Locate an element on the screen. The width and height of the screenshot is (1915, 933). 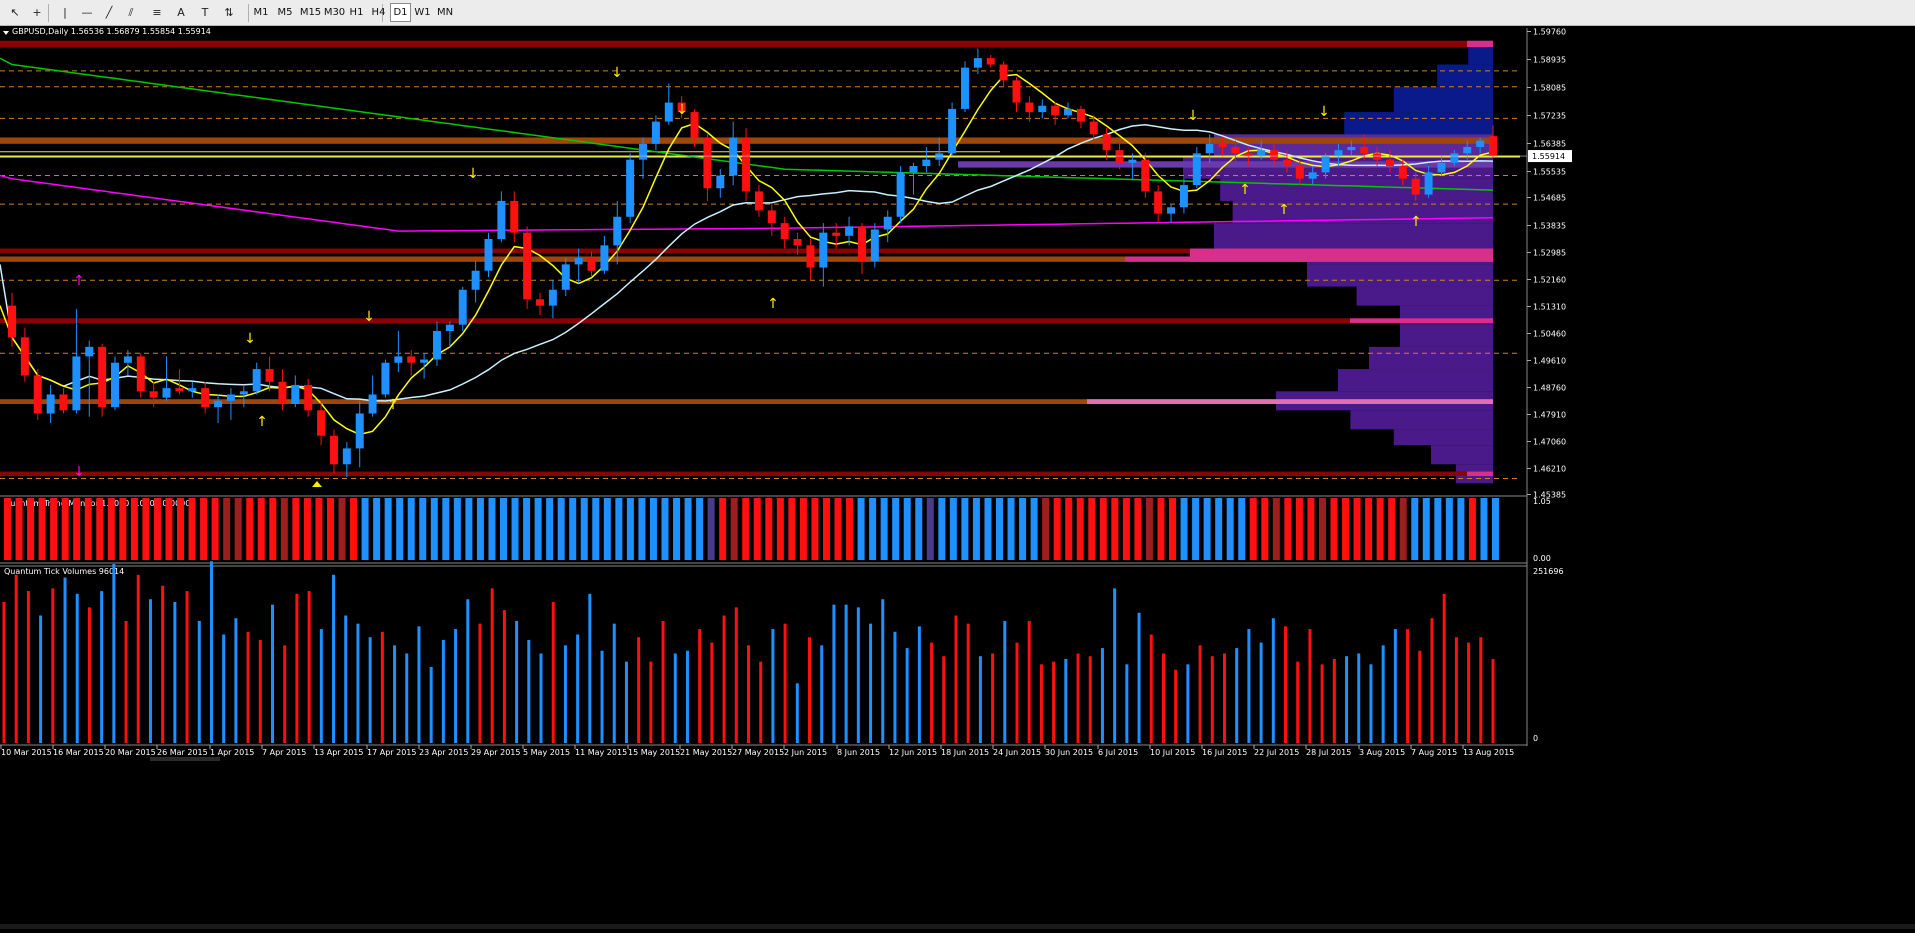
text-label-icon: T is located at coordinates (205, 12).